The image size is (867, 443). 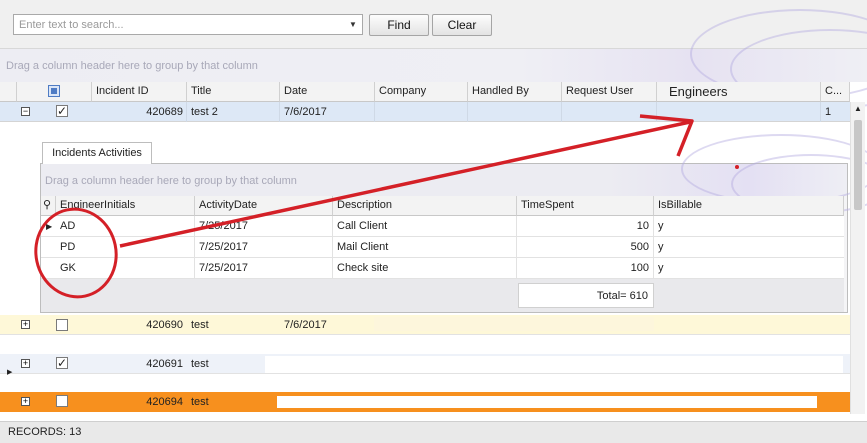 I want to click on cell-incident-id: 420690, so click(x=164, y=325).